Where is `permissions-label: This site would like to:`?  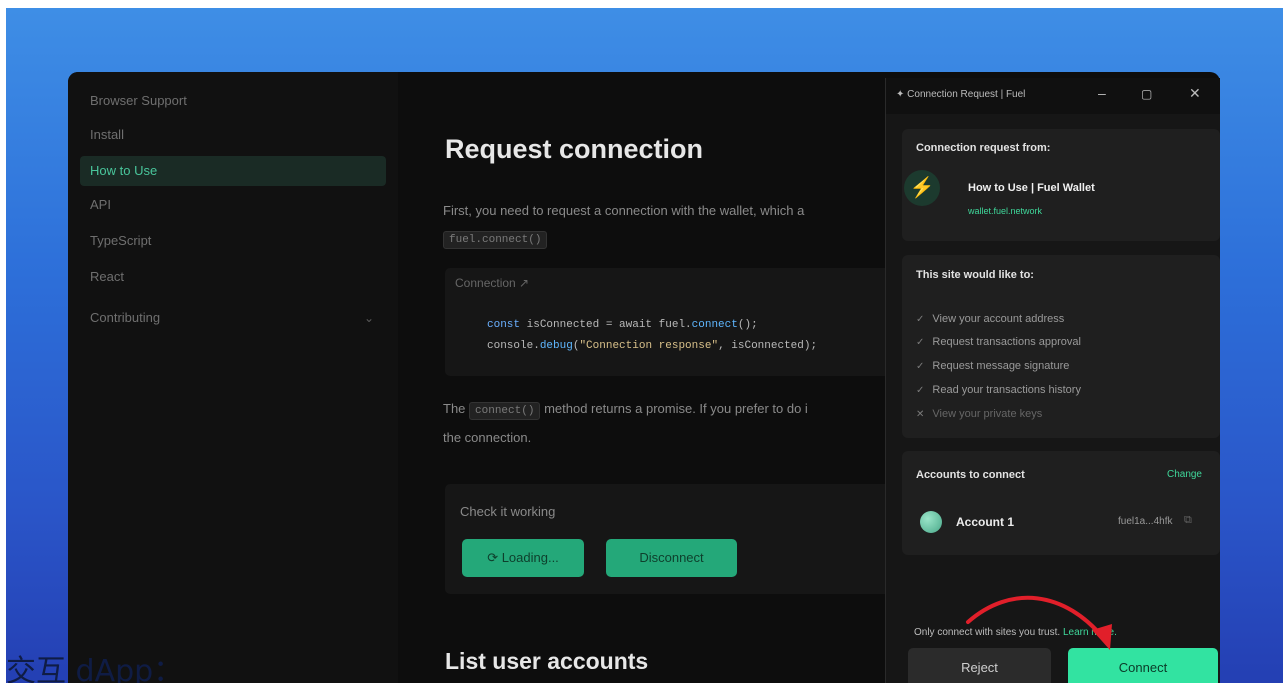 permissions-label: This site would like to: is located at coordinates (975, 275).